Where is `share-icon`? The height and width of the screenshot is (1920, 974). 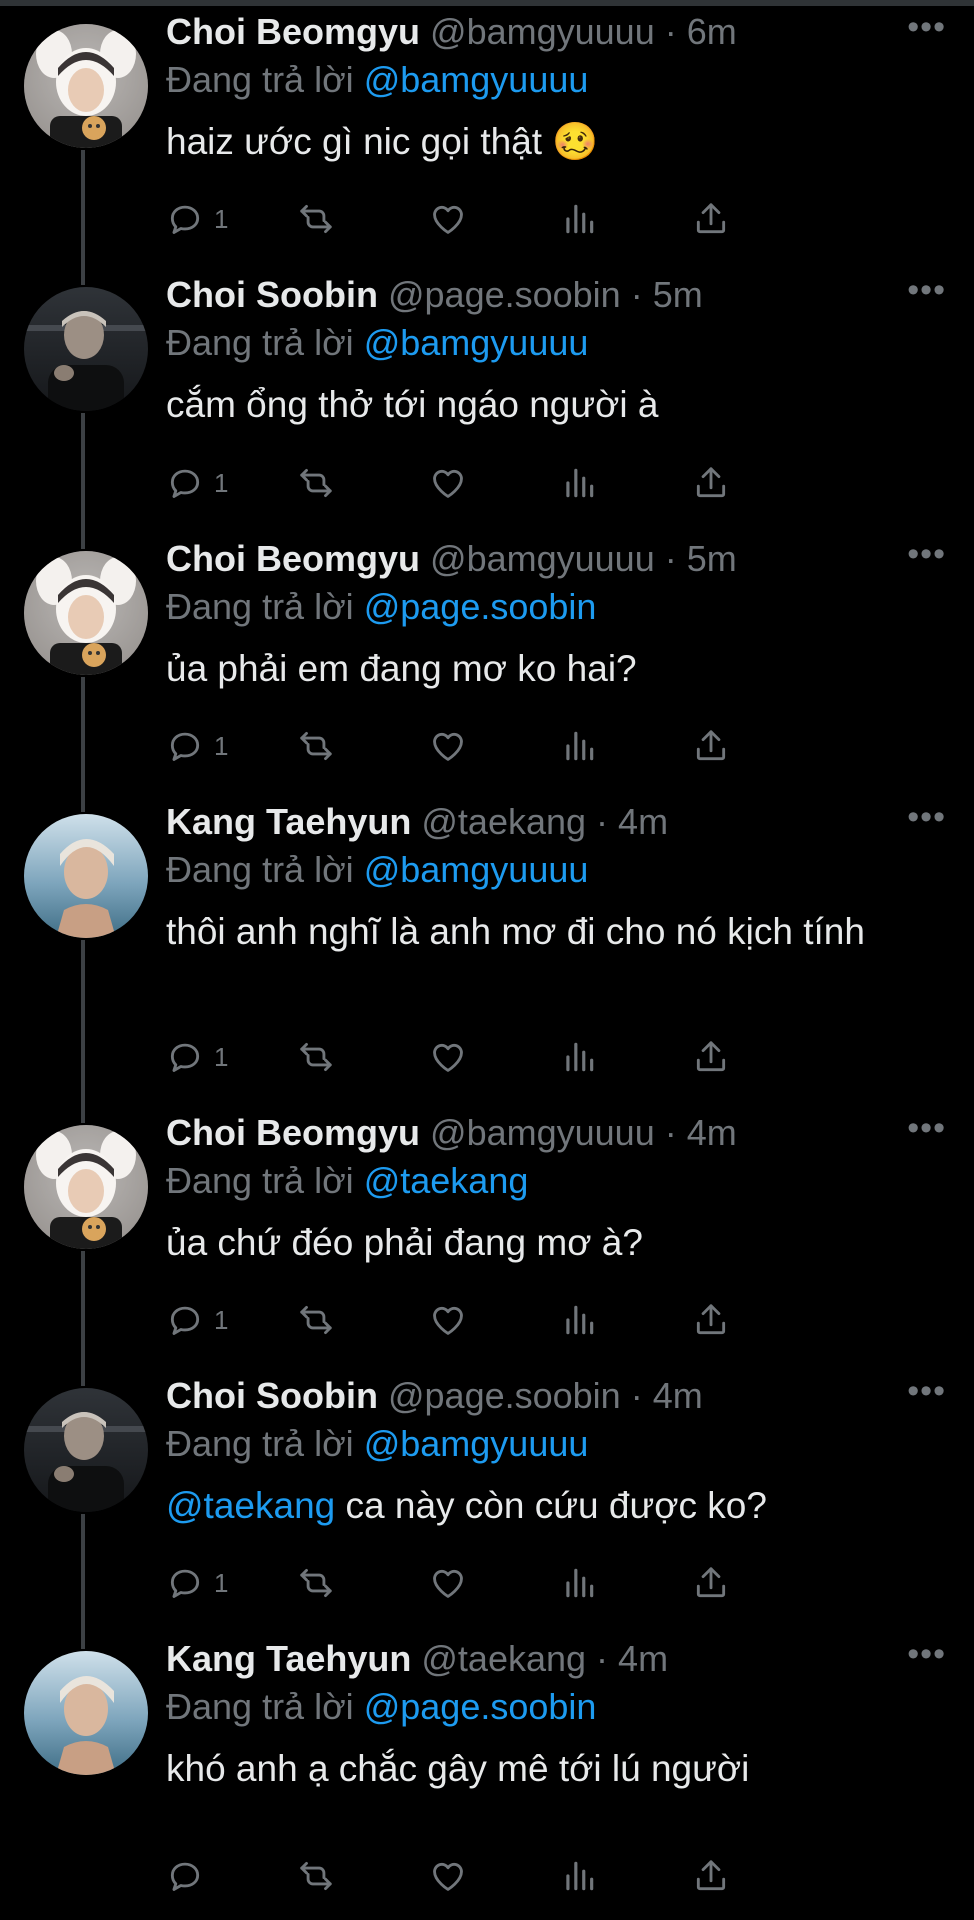
share-icon is located at coordinates (711, 218).